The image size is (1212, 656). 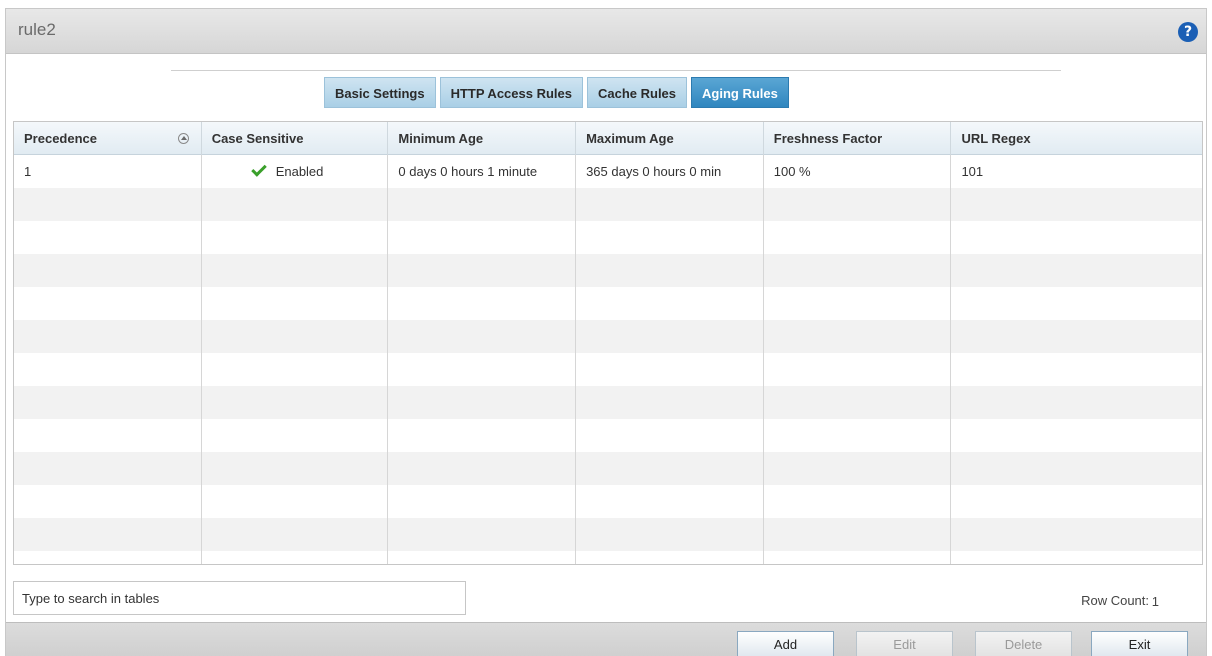 I want to click on delete-button: Delete, so click(x=1023, y=643).